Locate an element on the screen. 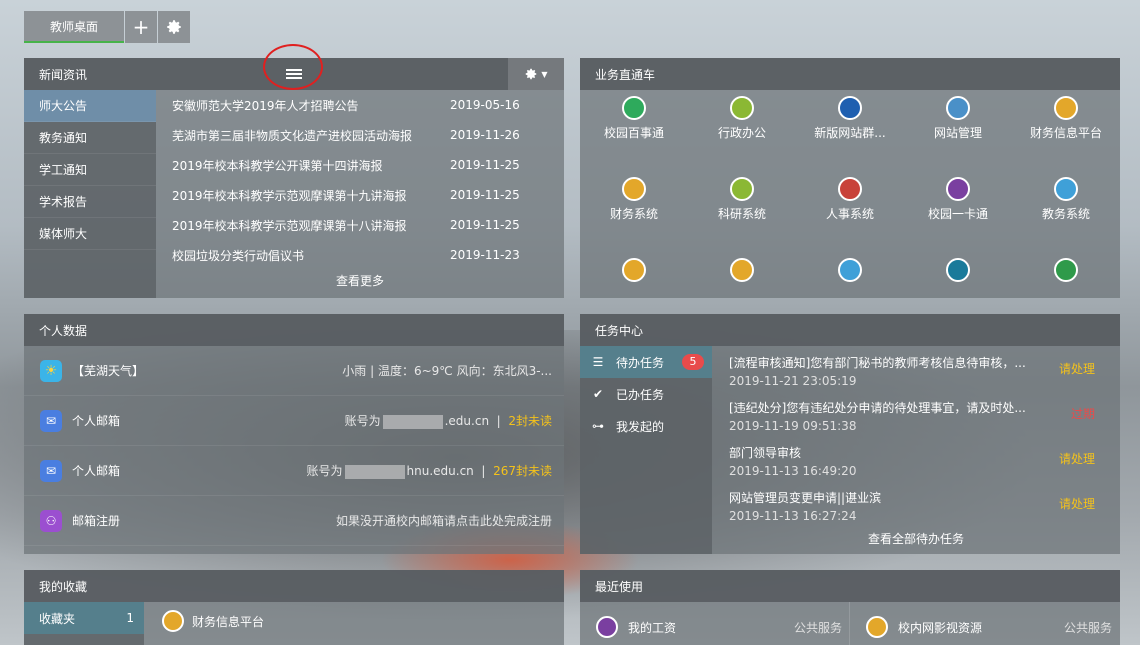 Image resolution: width=1140 pixels, height=645 pixels. app-label: 科研系统 is located at coordinates (741, 214).